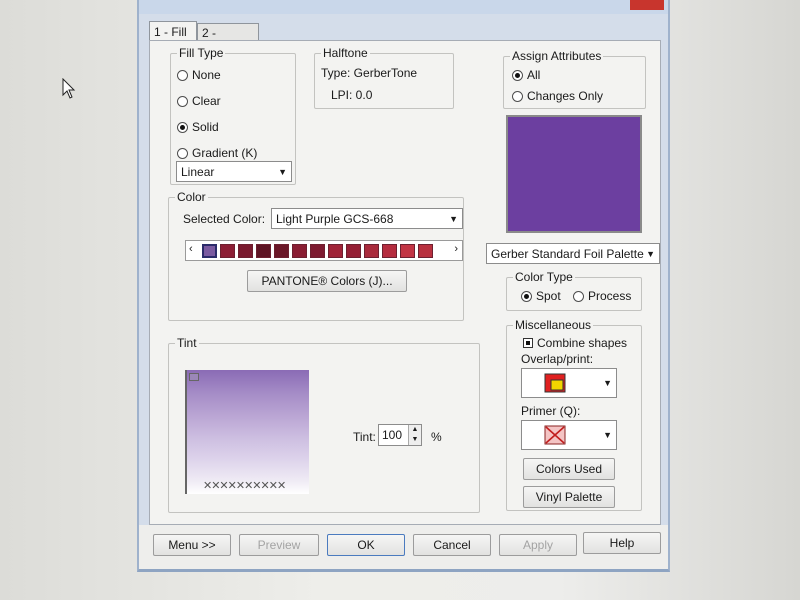  I want to click on assign-attributes-title: Assign Attributes, so click(557, 56).